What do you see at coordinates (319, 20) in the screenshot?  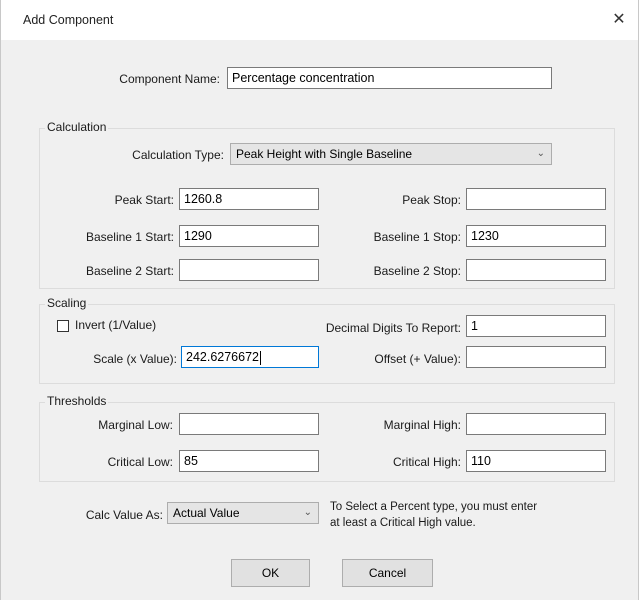 I see `title-bar: Add Component ✕` at bounding box center [319, 20].